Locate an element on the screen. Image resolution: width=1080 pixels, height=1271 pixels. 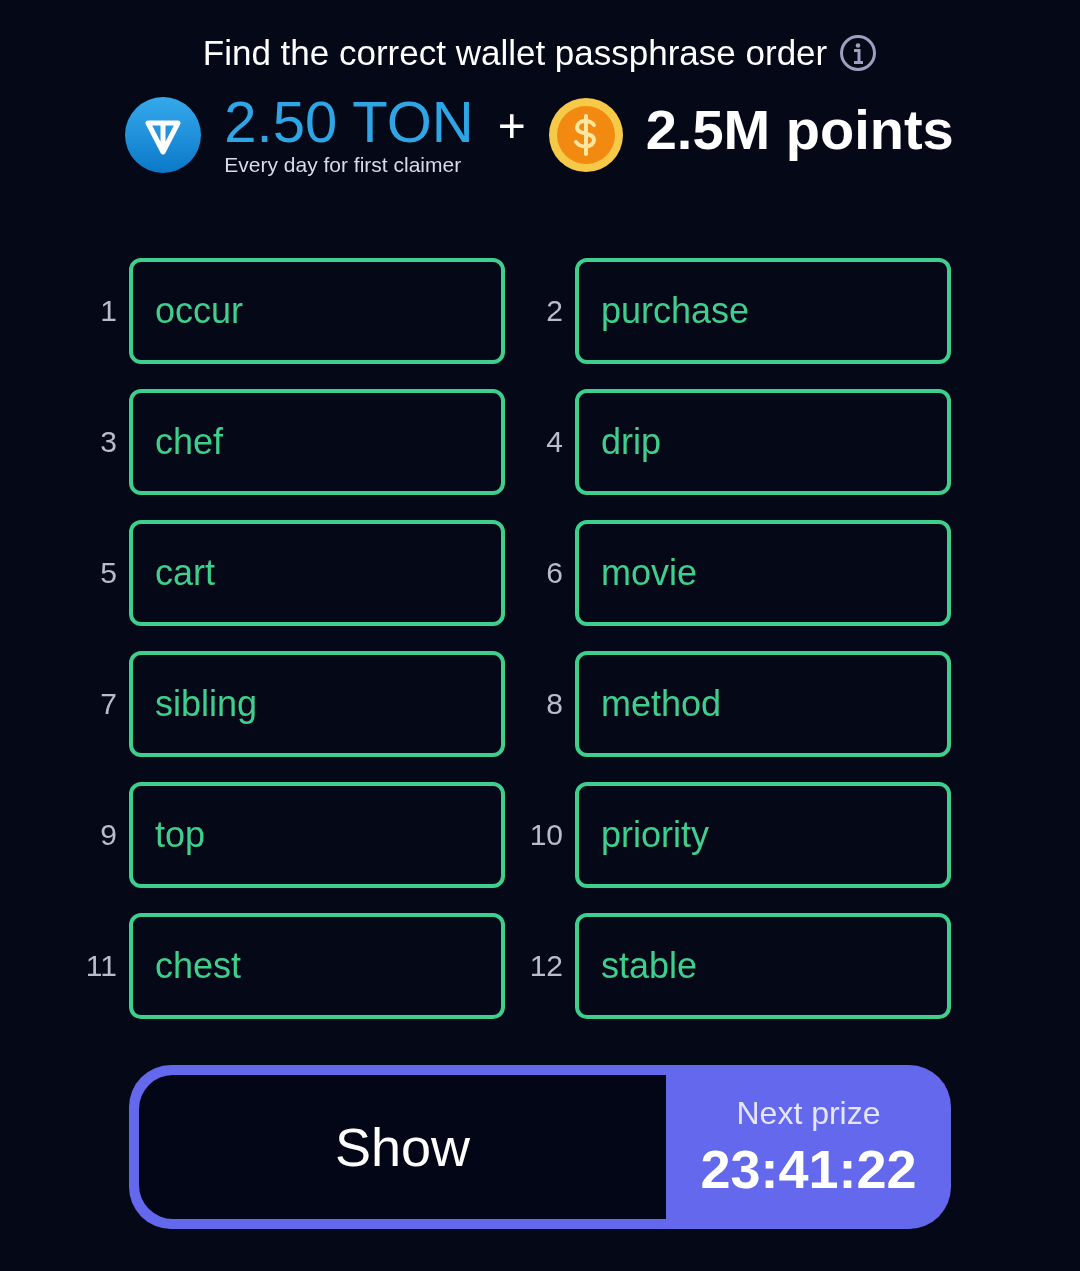
ton-amount: 2.50 TON is located at coordinates (349, 122).